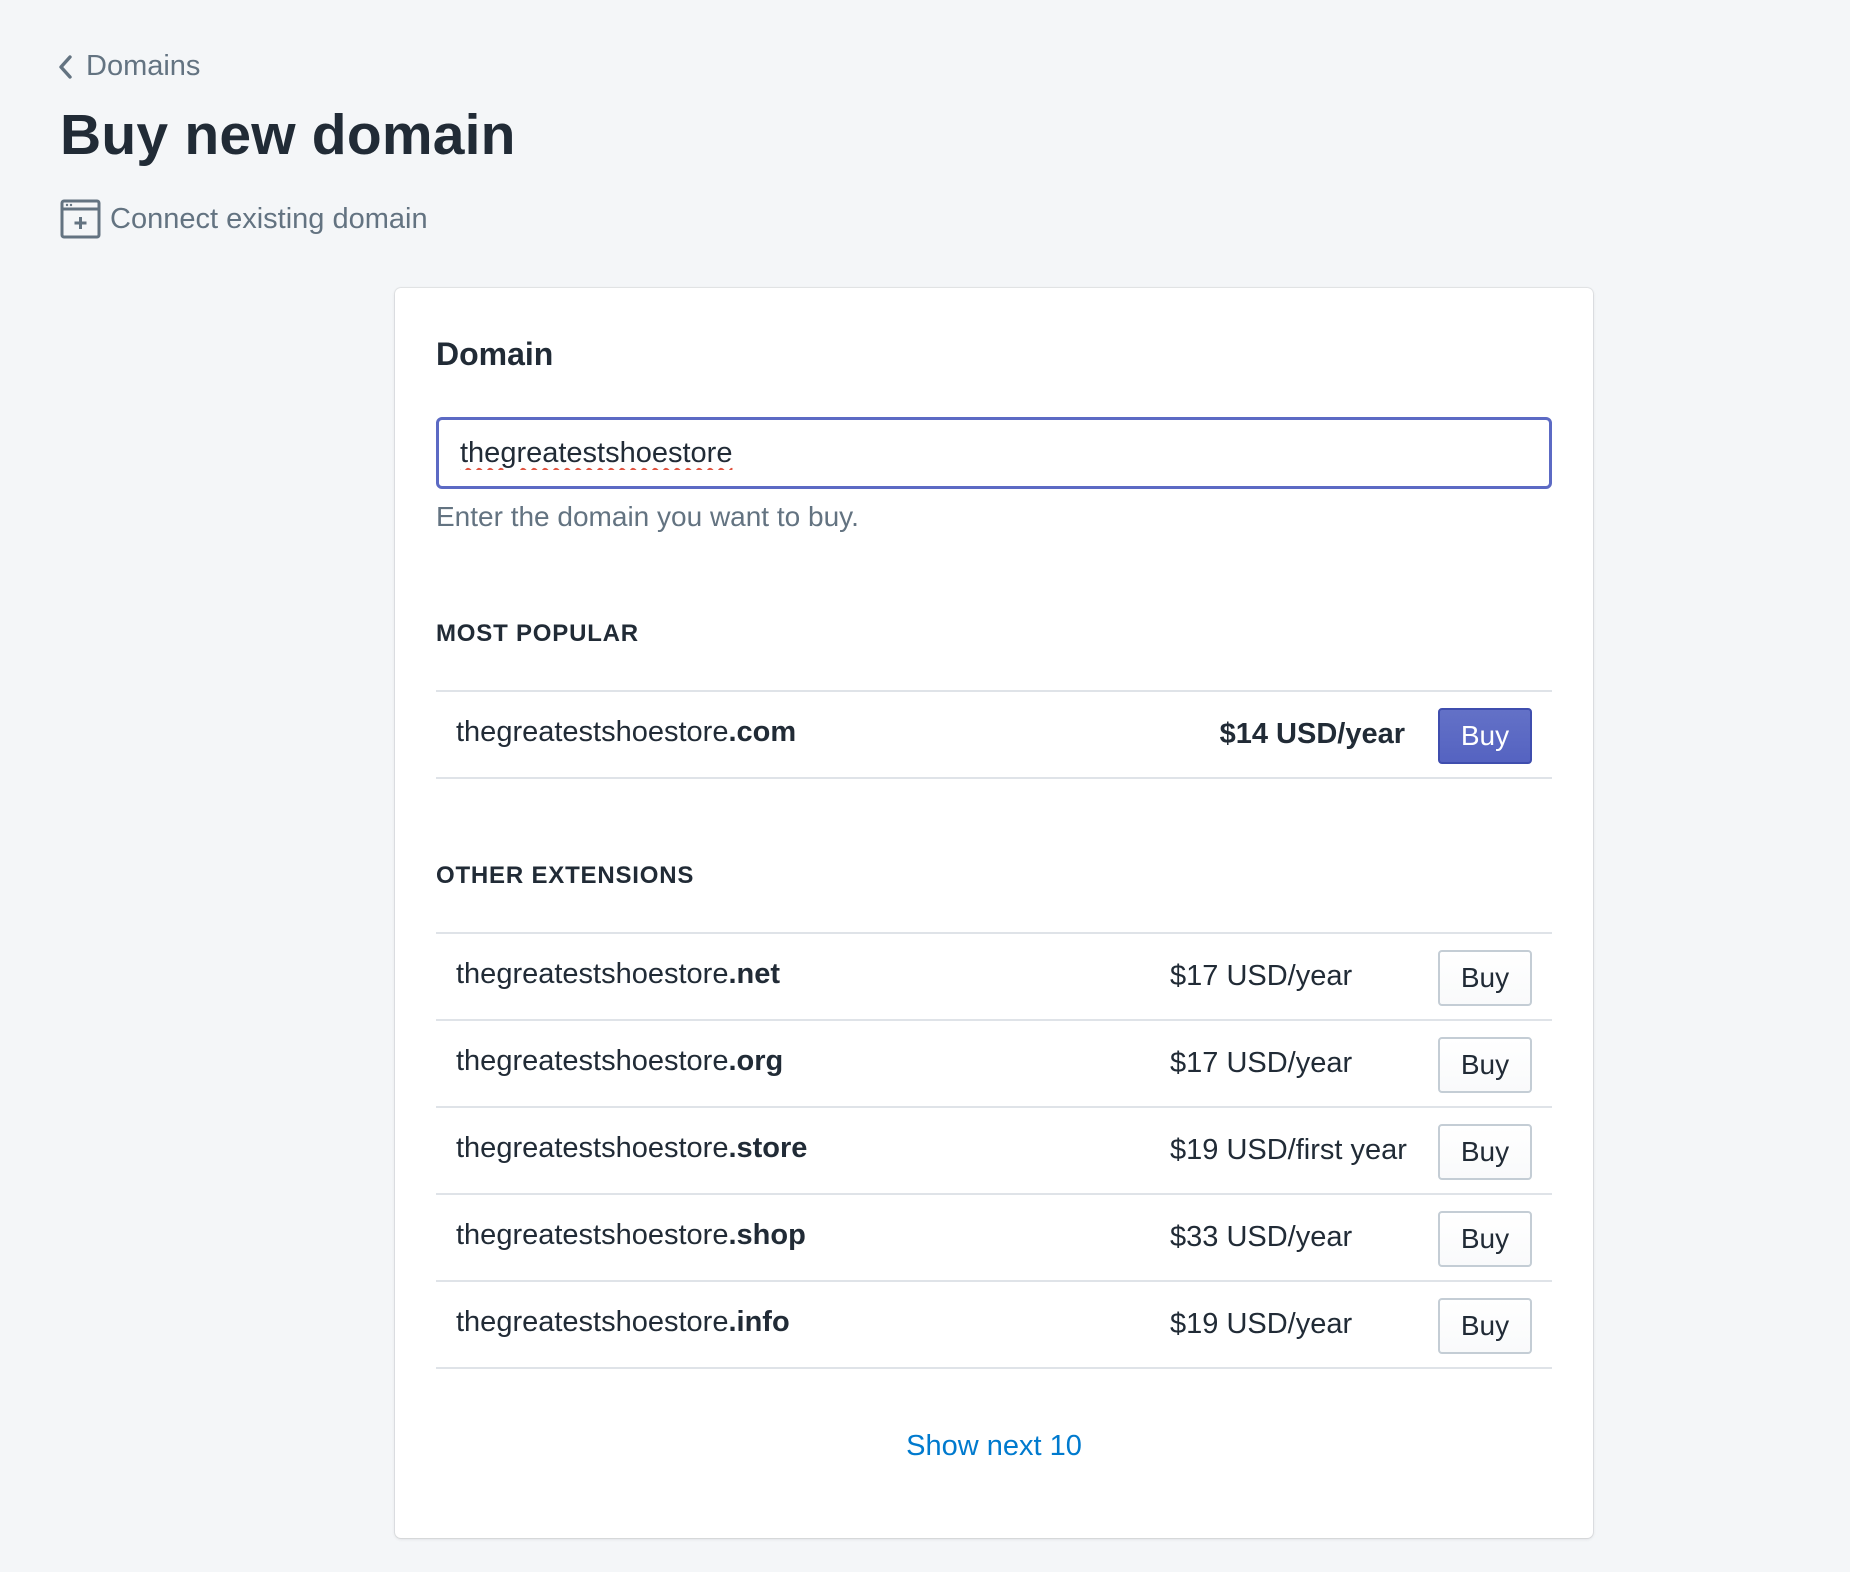  I want to click on buy-button-com: Buy, so click(1485, 736).